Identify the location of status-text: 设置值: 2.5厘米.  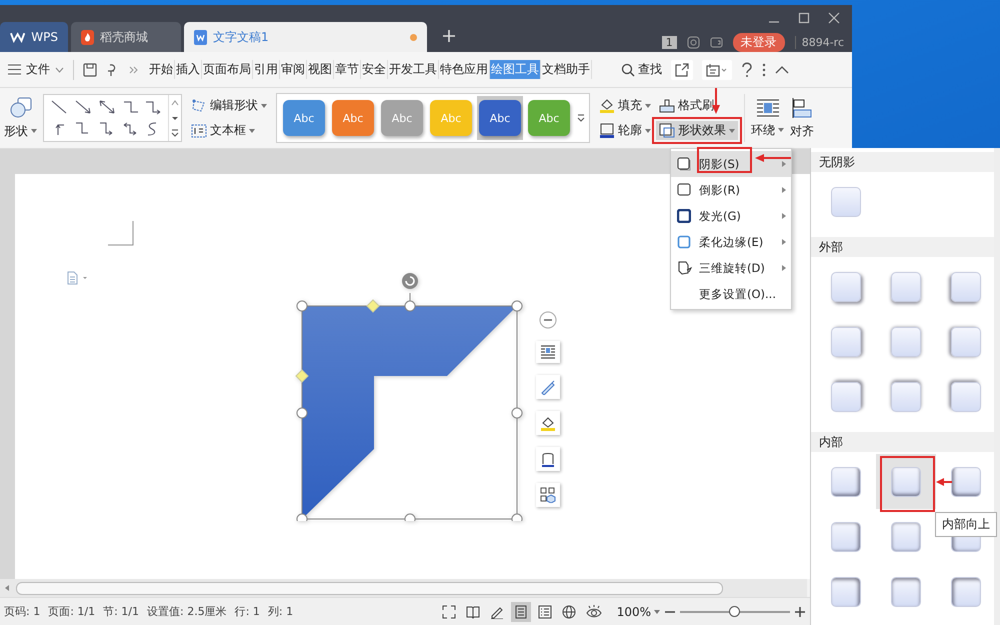
(187, 611).